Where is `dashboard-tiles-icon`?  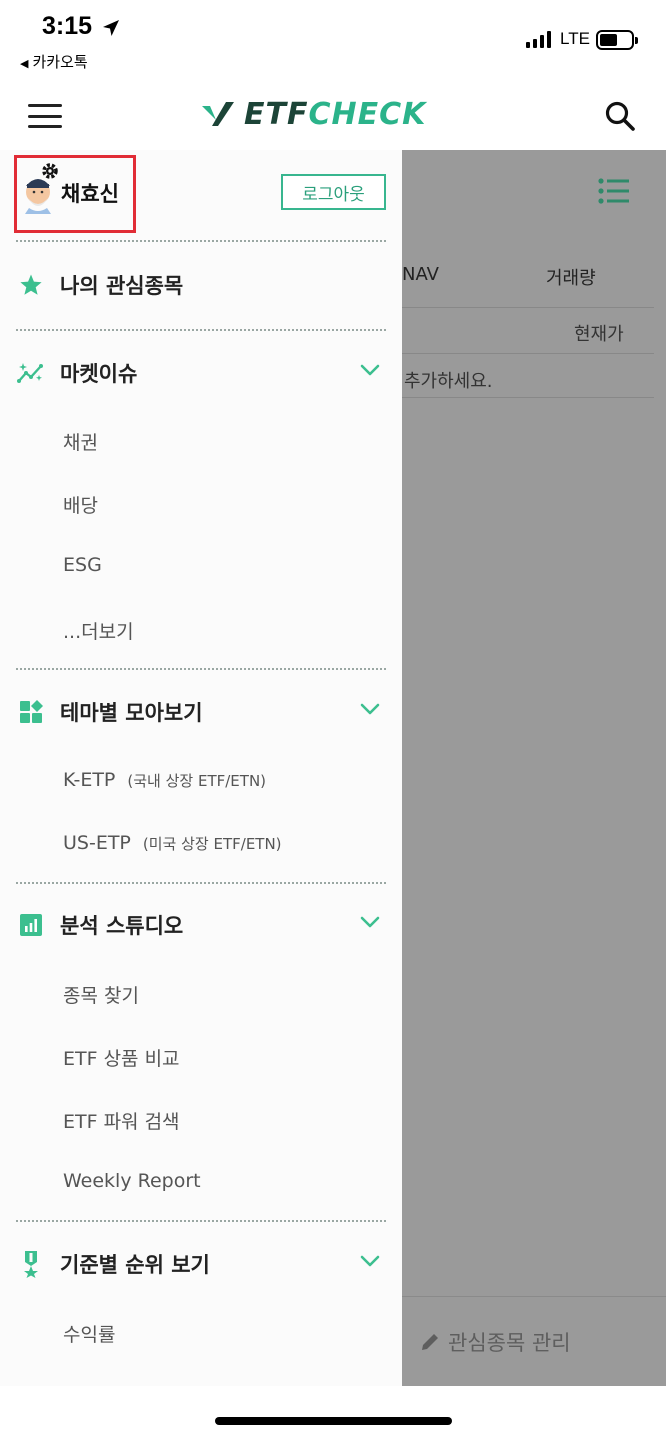
dashboard-tiles-icon is located at coordinates (31, 711).